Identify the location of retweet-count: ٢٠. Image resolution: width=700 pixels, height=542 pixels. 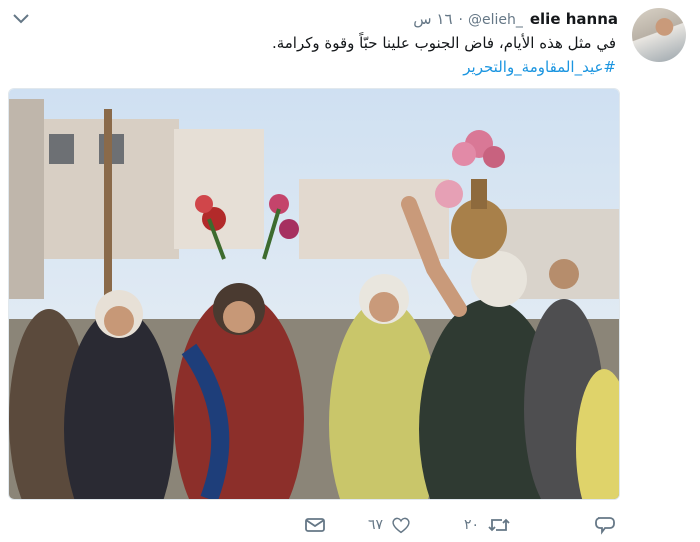
(472, 525).